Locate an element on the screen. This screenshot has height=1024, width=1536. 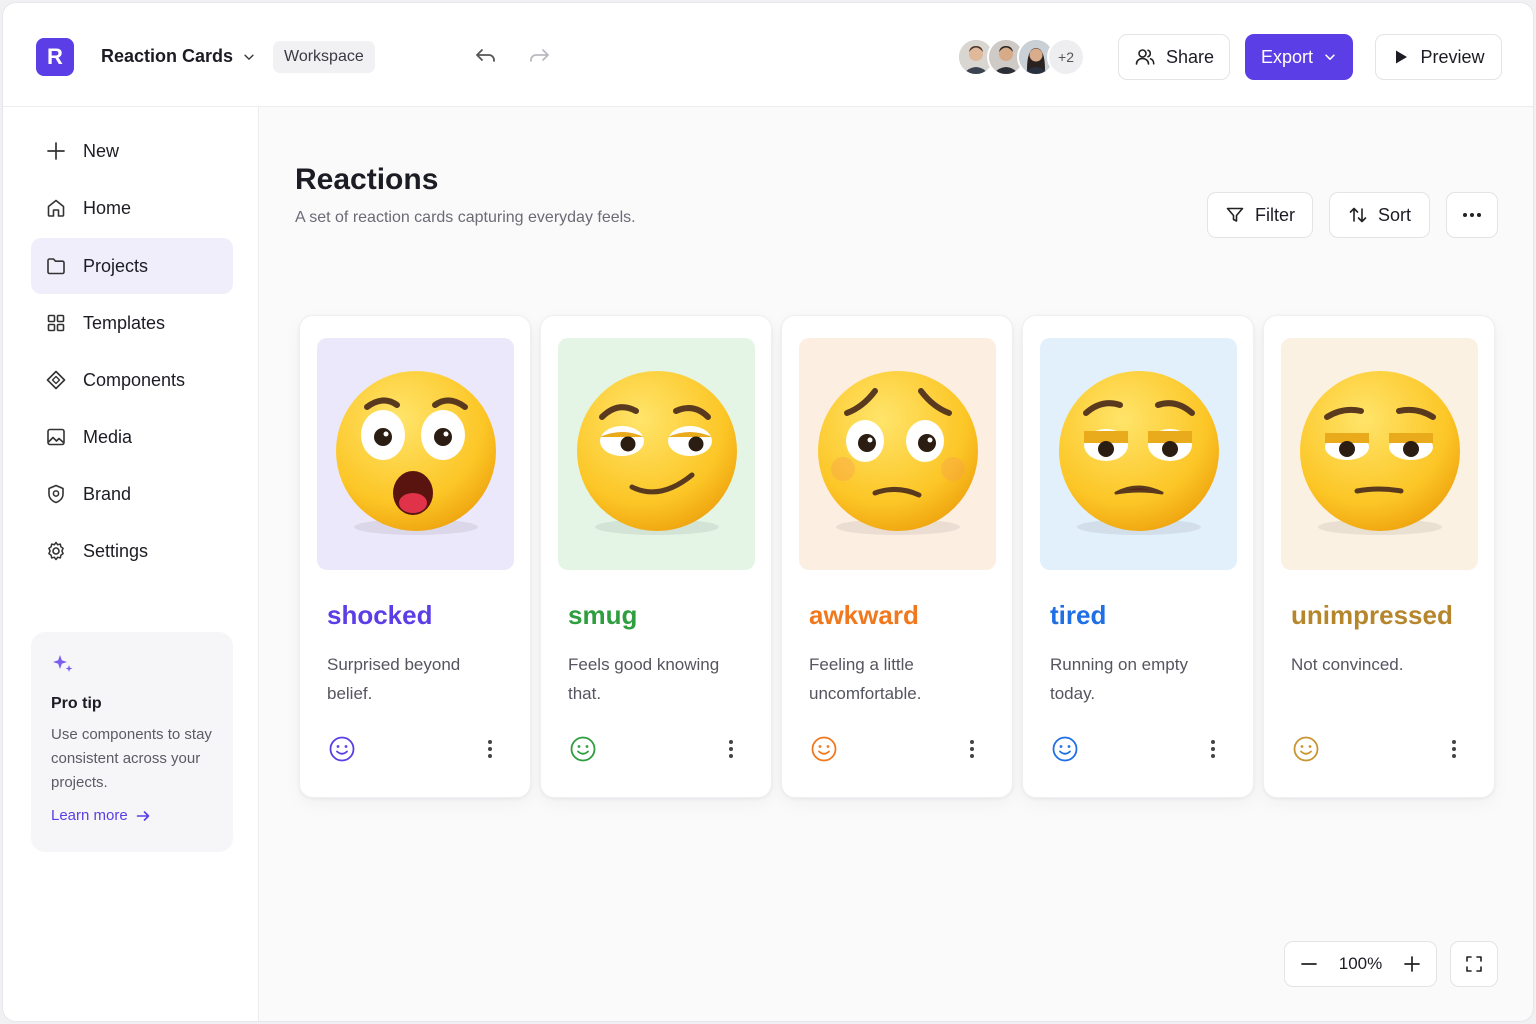
export-button: Export is located at coordinates (1299, 57).